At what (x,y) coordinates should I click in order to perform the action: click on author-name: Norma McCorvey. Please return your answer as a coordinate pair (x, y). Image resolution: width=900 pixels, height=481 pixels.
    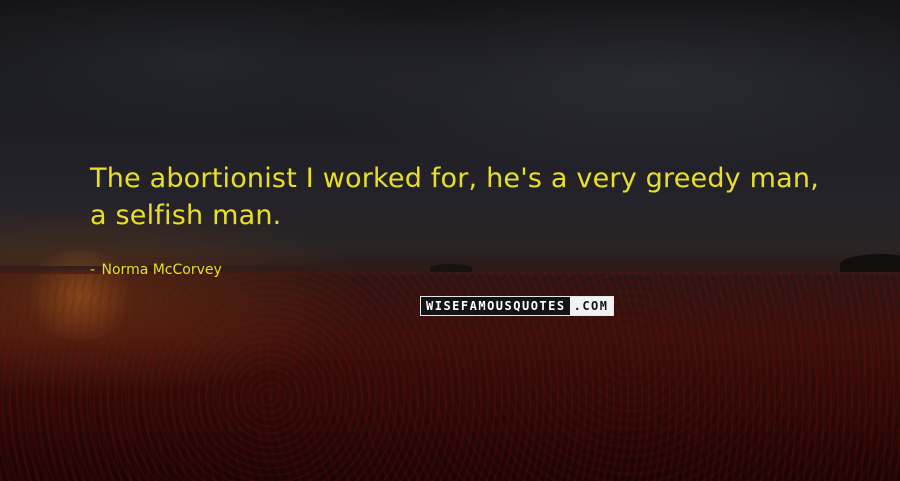
    Looking at the image, I should click on (161, 270).